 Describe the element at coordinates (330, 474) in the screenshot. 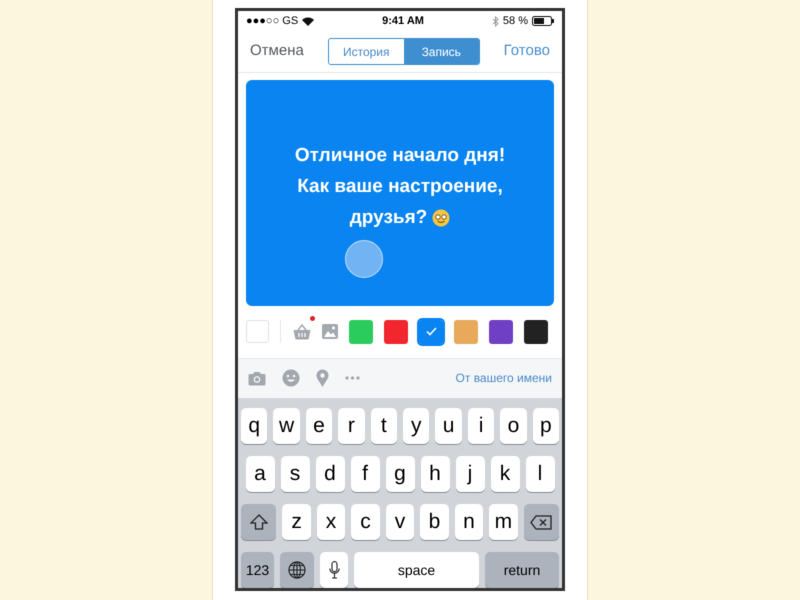

I see `letter-key: d` at that location.